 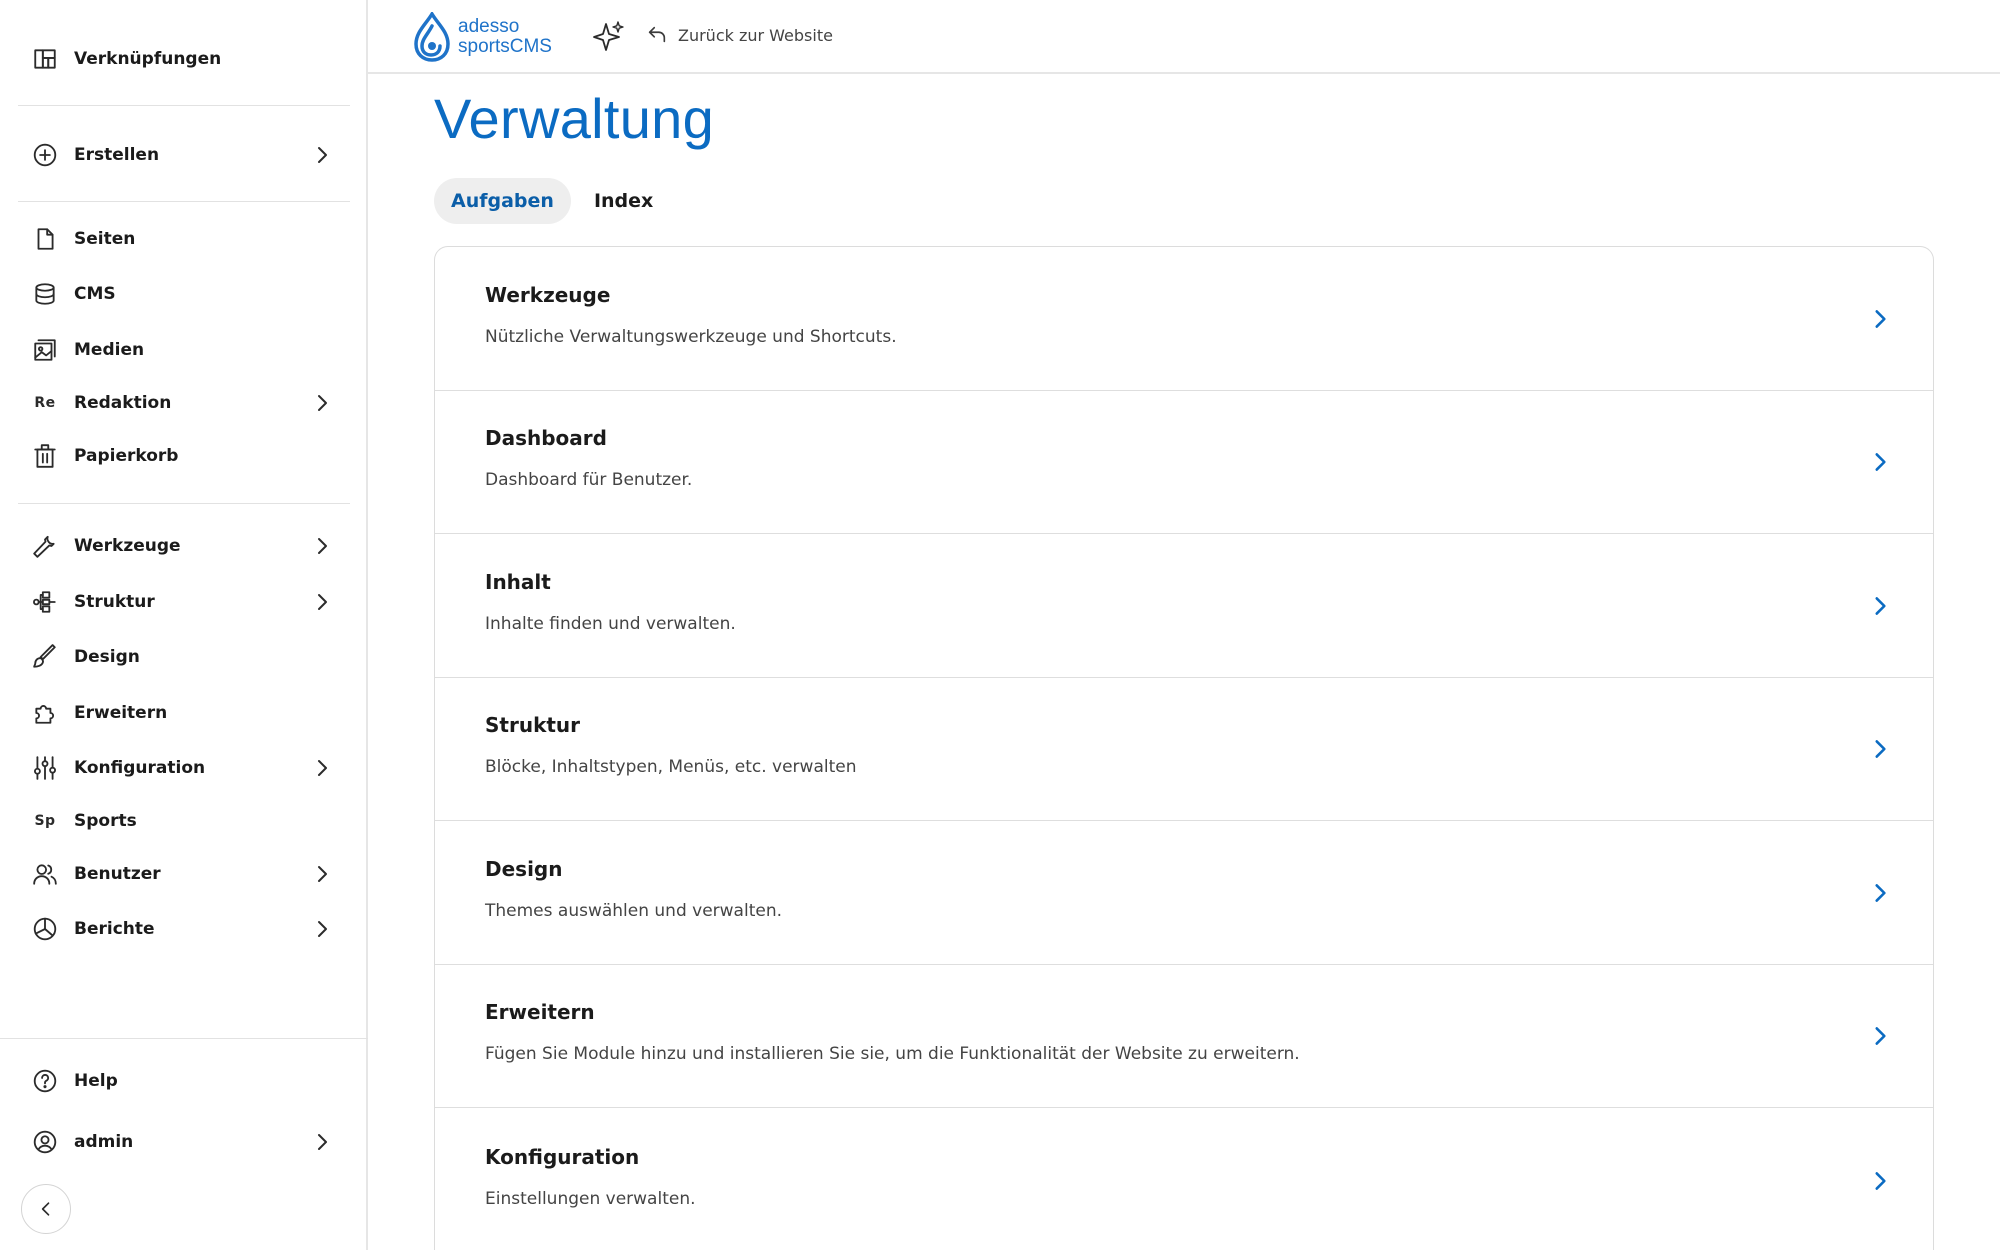 I want to click on sidebar-item-pages: Seiten, so click(x=185, y=239).